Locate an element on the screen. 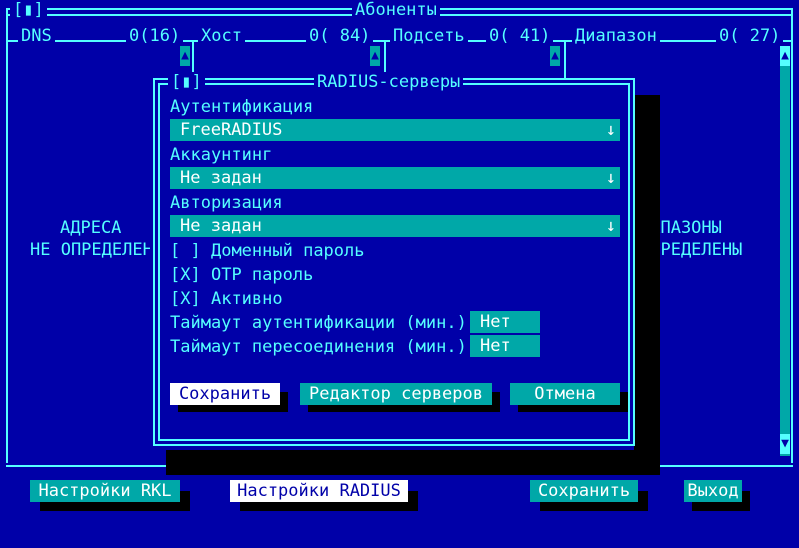 This screenshot has height=548, width=799. outer-frame-left is located at coordinates (8, 235).